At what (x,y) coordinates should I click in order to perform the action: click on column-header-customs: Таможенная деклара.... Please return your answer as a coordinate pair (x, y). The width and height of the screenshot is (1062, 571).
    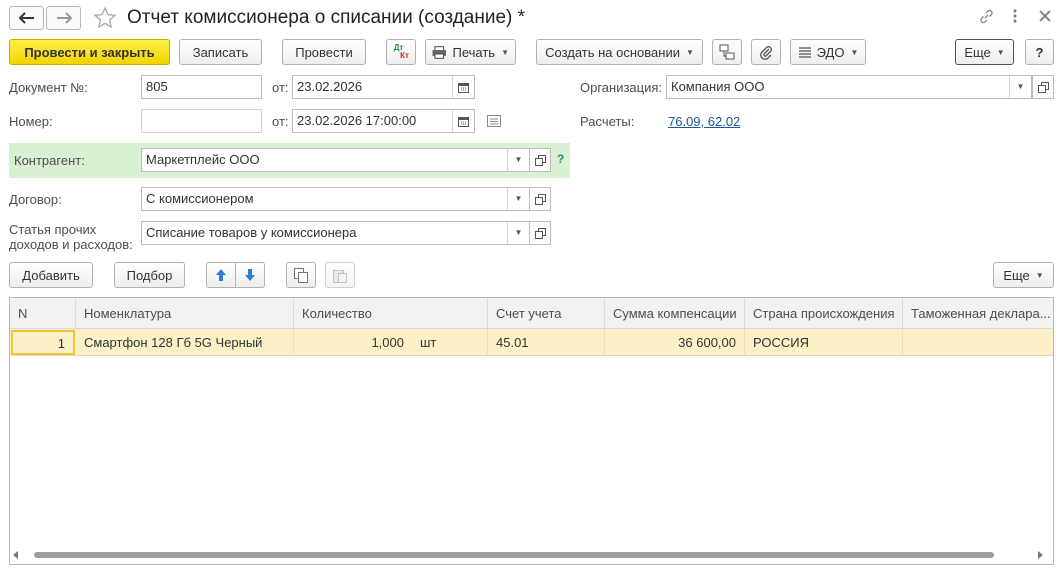
    Looking at the image, I should click on (978, 313).